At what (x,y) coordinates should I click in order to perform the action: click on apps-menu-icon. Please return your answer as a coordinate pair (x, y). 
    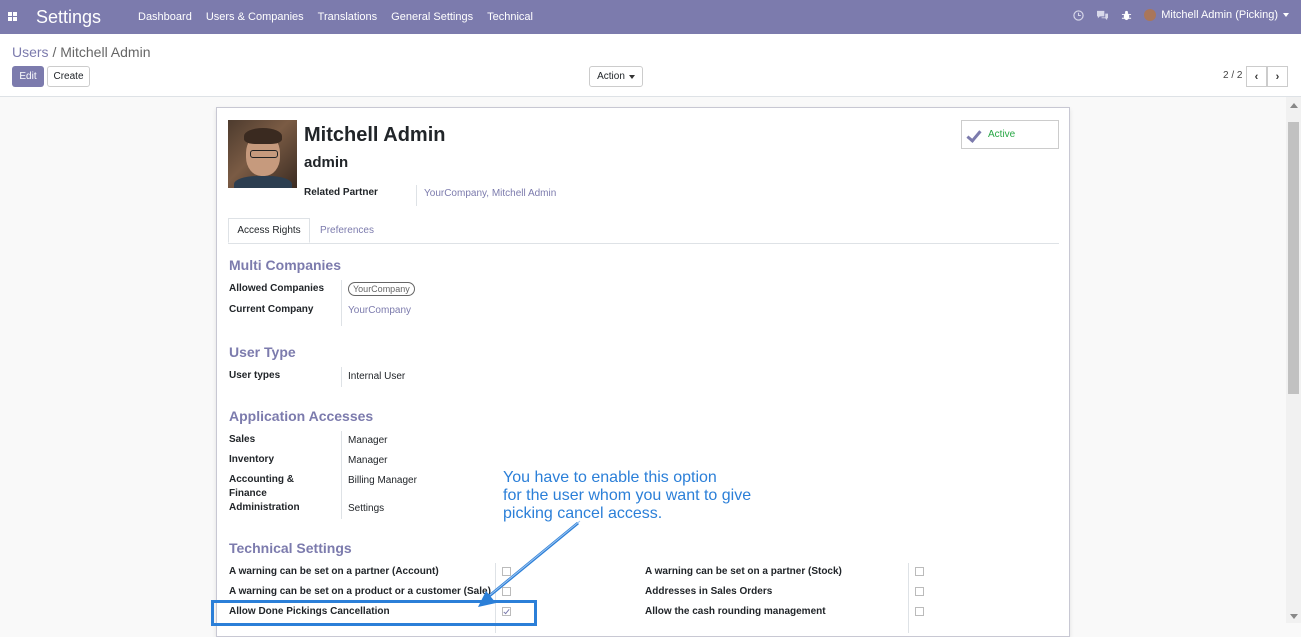
    Looking at the image, I should click on (12, 16).